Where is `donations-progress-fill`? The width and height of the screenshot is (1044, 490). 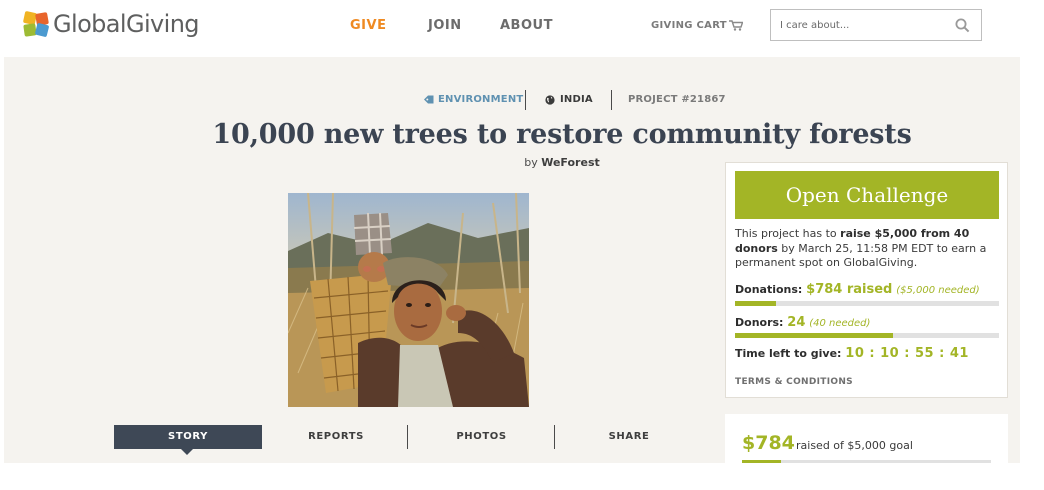
donations-progress-fill is located at coordinates (756, 303).